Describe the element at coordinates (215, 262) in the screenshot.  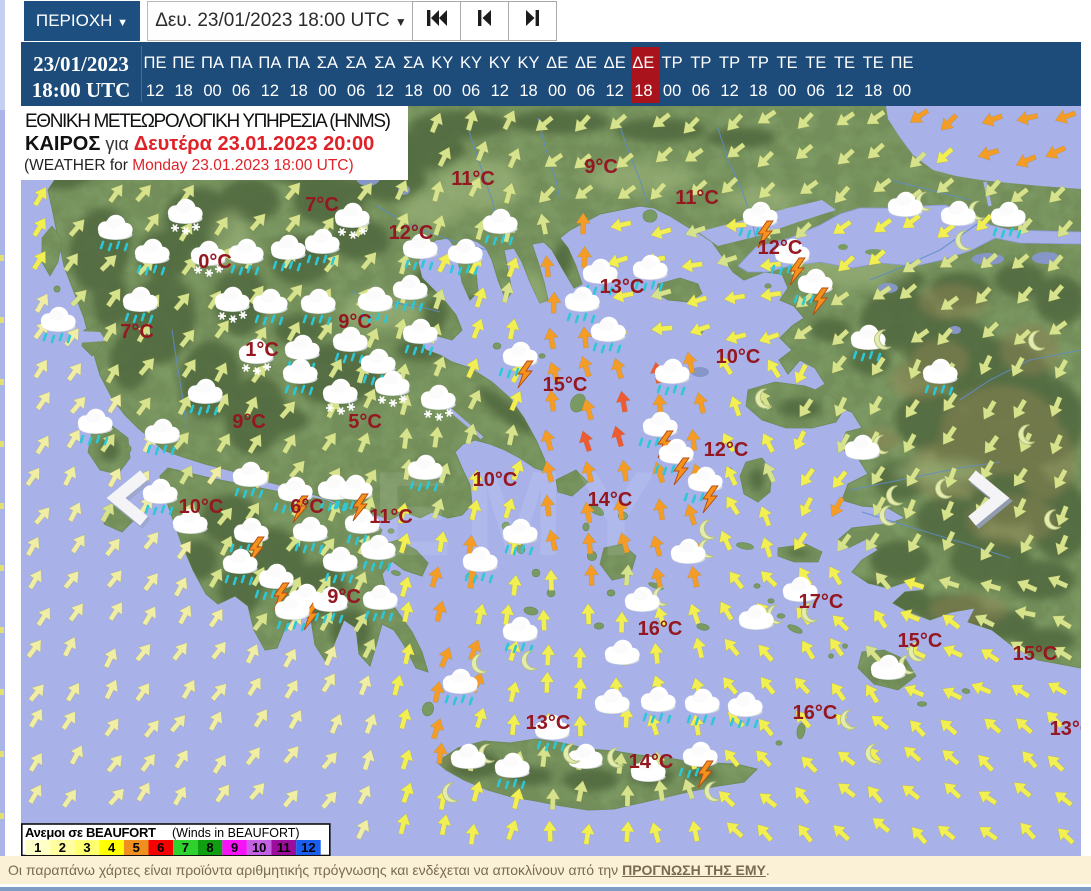
I see `svg-text: 0°C` at that location.